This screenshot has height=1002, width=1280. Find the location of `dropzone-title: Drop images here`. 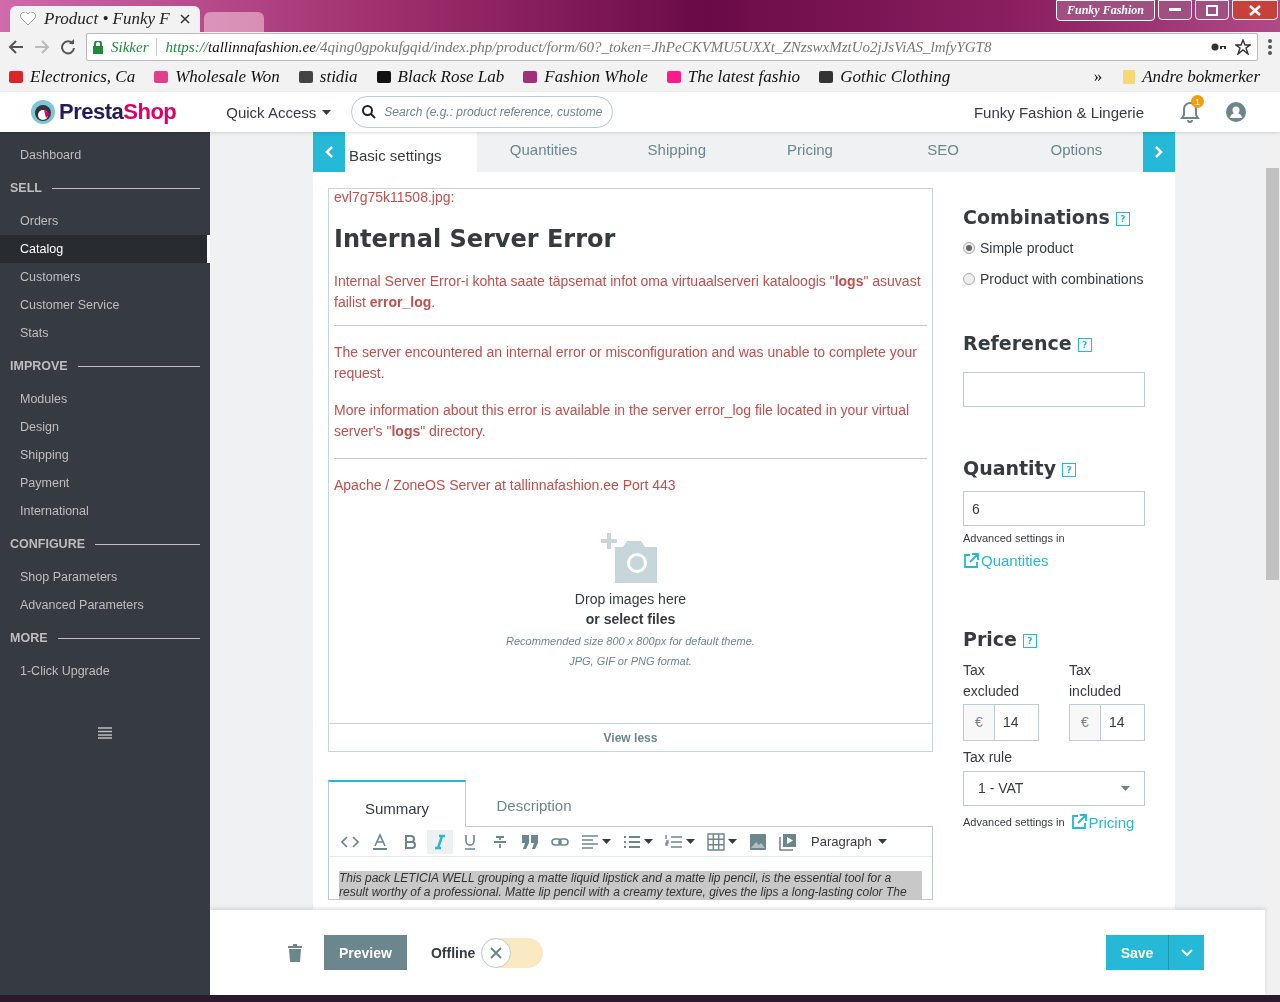

dropzone-title: Drop images here is located at coordinates (630, 599).